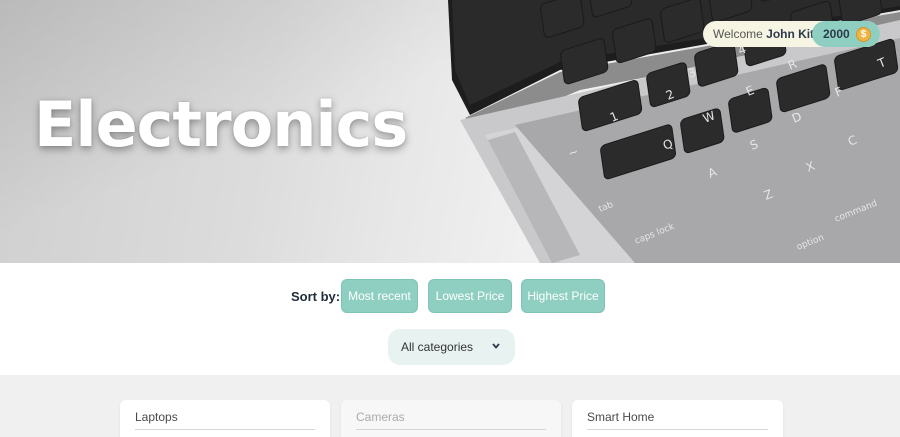  What do you see at coordinates (156, 417) in the screenshot?
I see `category-card-title: Laptops` at bounding box center [156, 417].